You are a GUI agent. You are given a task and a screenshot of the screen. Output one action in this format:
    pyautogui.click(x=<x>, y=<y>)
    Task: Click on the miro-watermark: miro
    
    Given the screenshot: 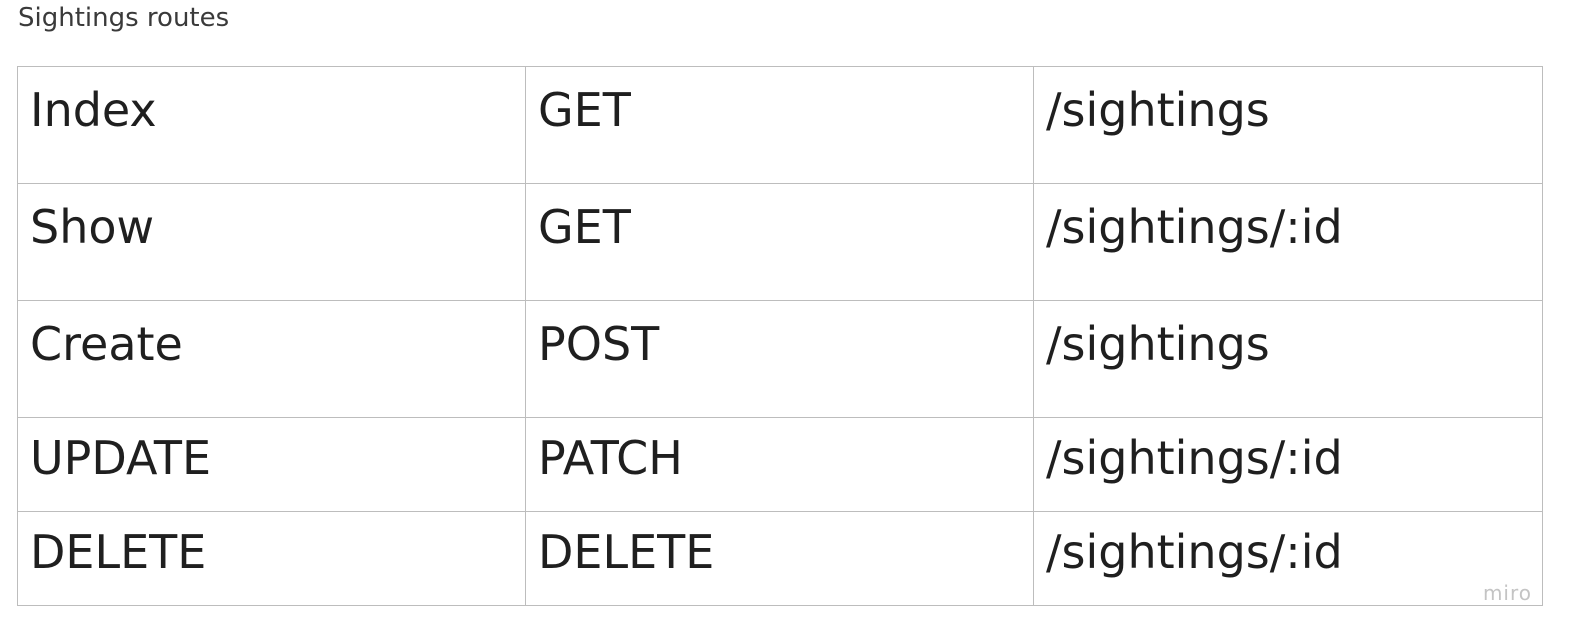 What is the action you would take?
    pyautogui.click(x=1507, y=593)
    